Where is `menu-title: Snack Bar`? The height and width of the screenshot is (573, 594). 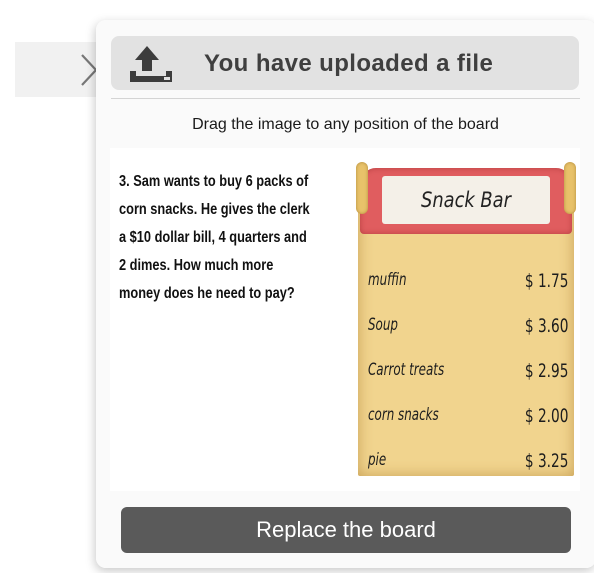 menu-title: Snack Bar is located at coordinates (466, 200).